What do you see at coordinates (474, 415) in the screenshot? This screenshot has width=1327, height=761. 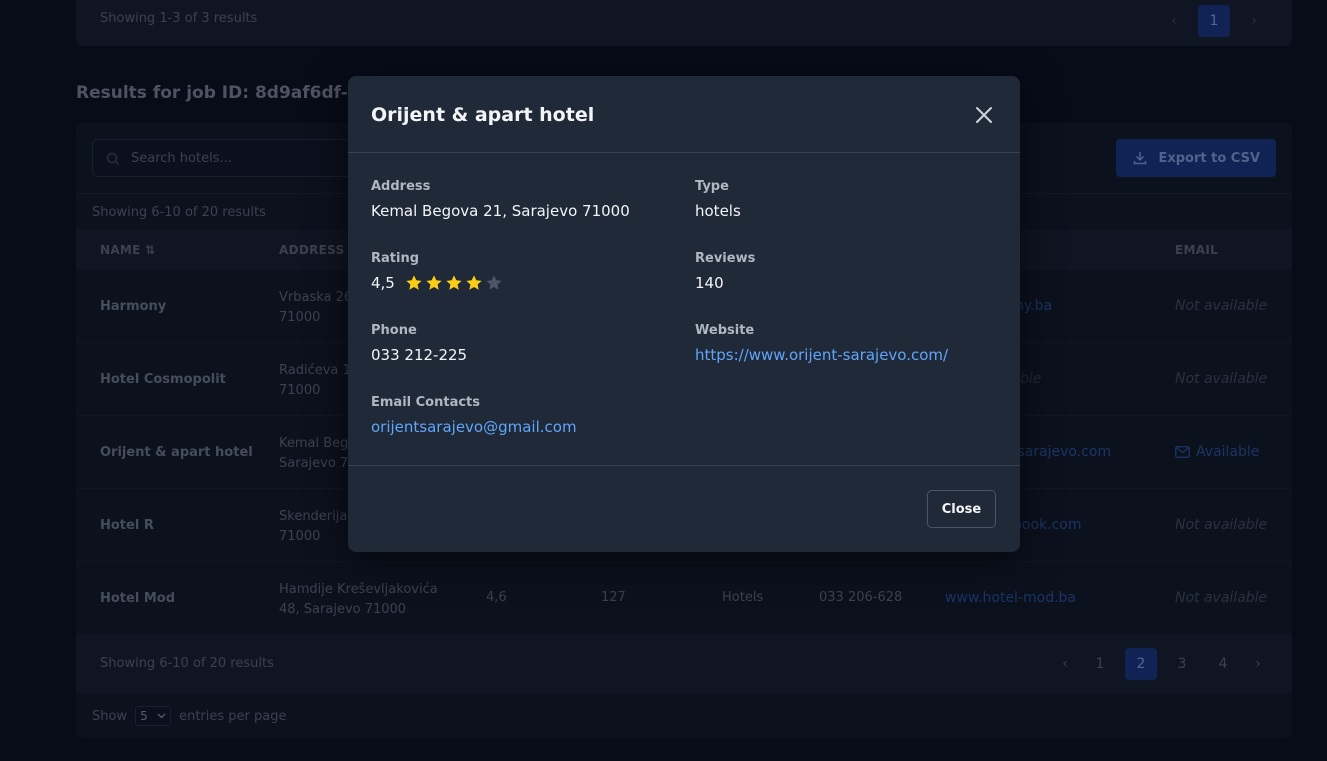 I see `email-field: Email Contacts orijentsarajevo@gmail.com` at bounding box center [474, 415].